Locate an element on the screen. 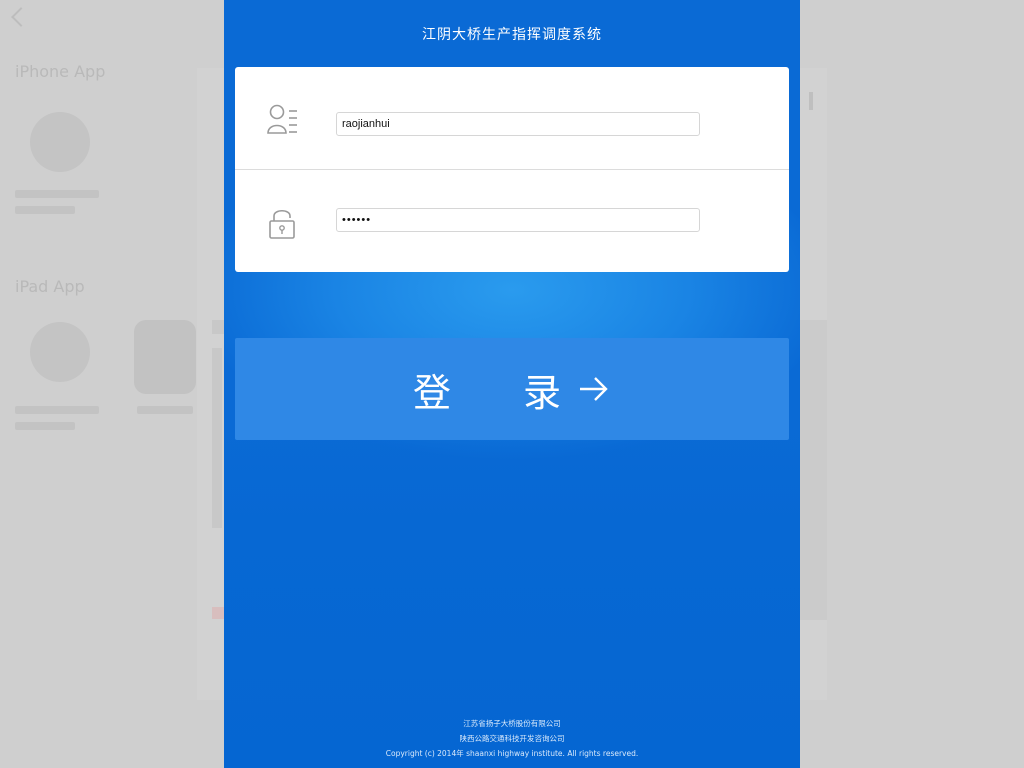 This screenshot has width=1024, height=768. login-button: 登 录 is located at coordinates (512, 389).